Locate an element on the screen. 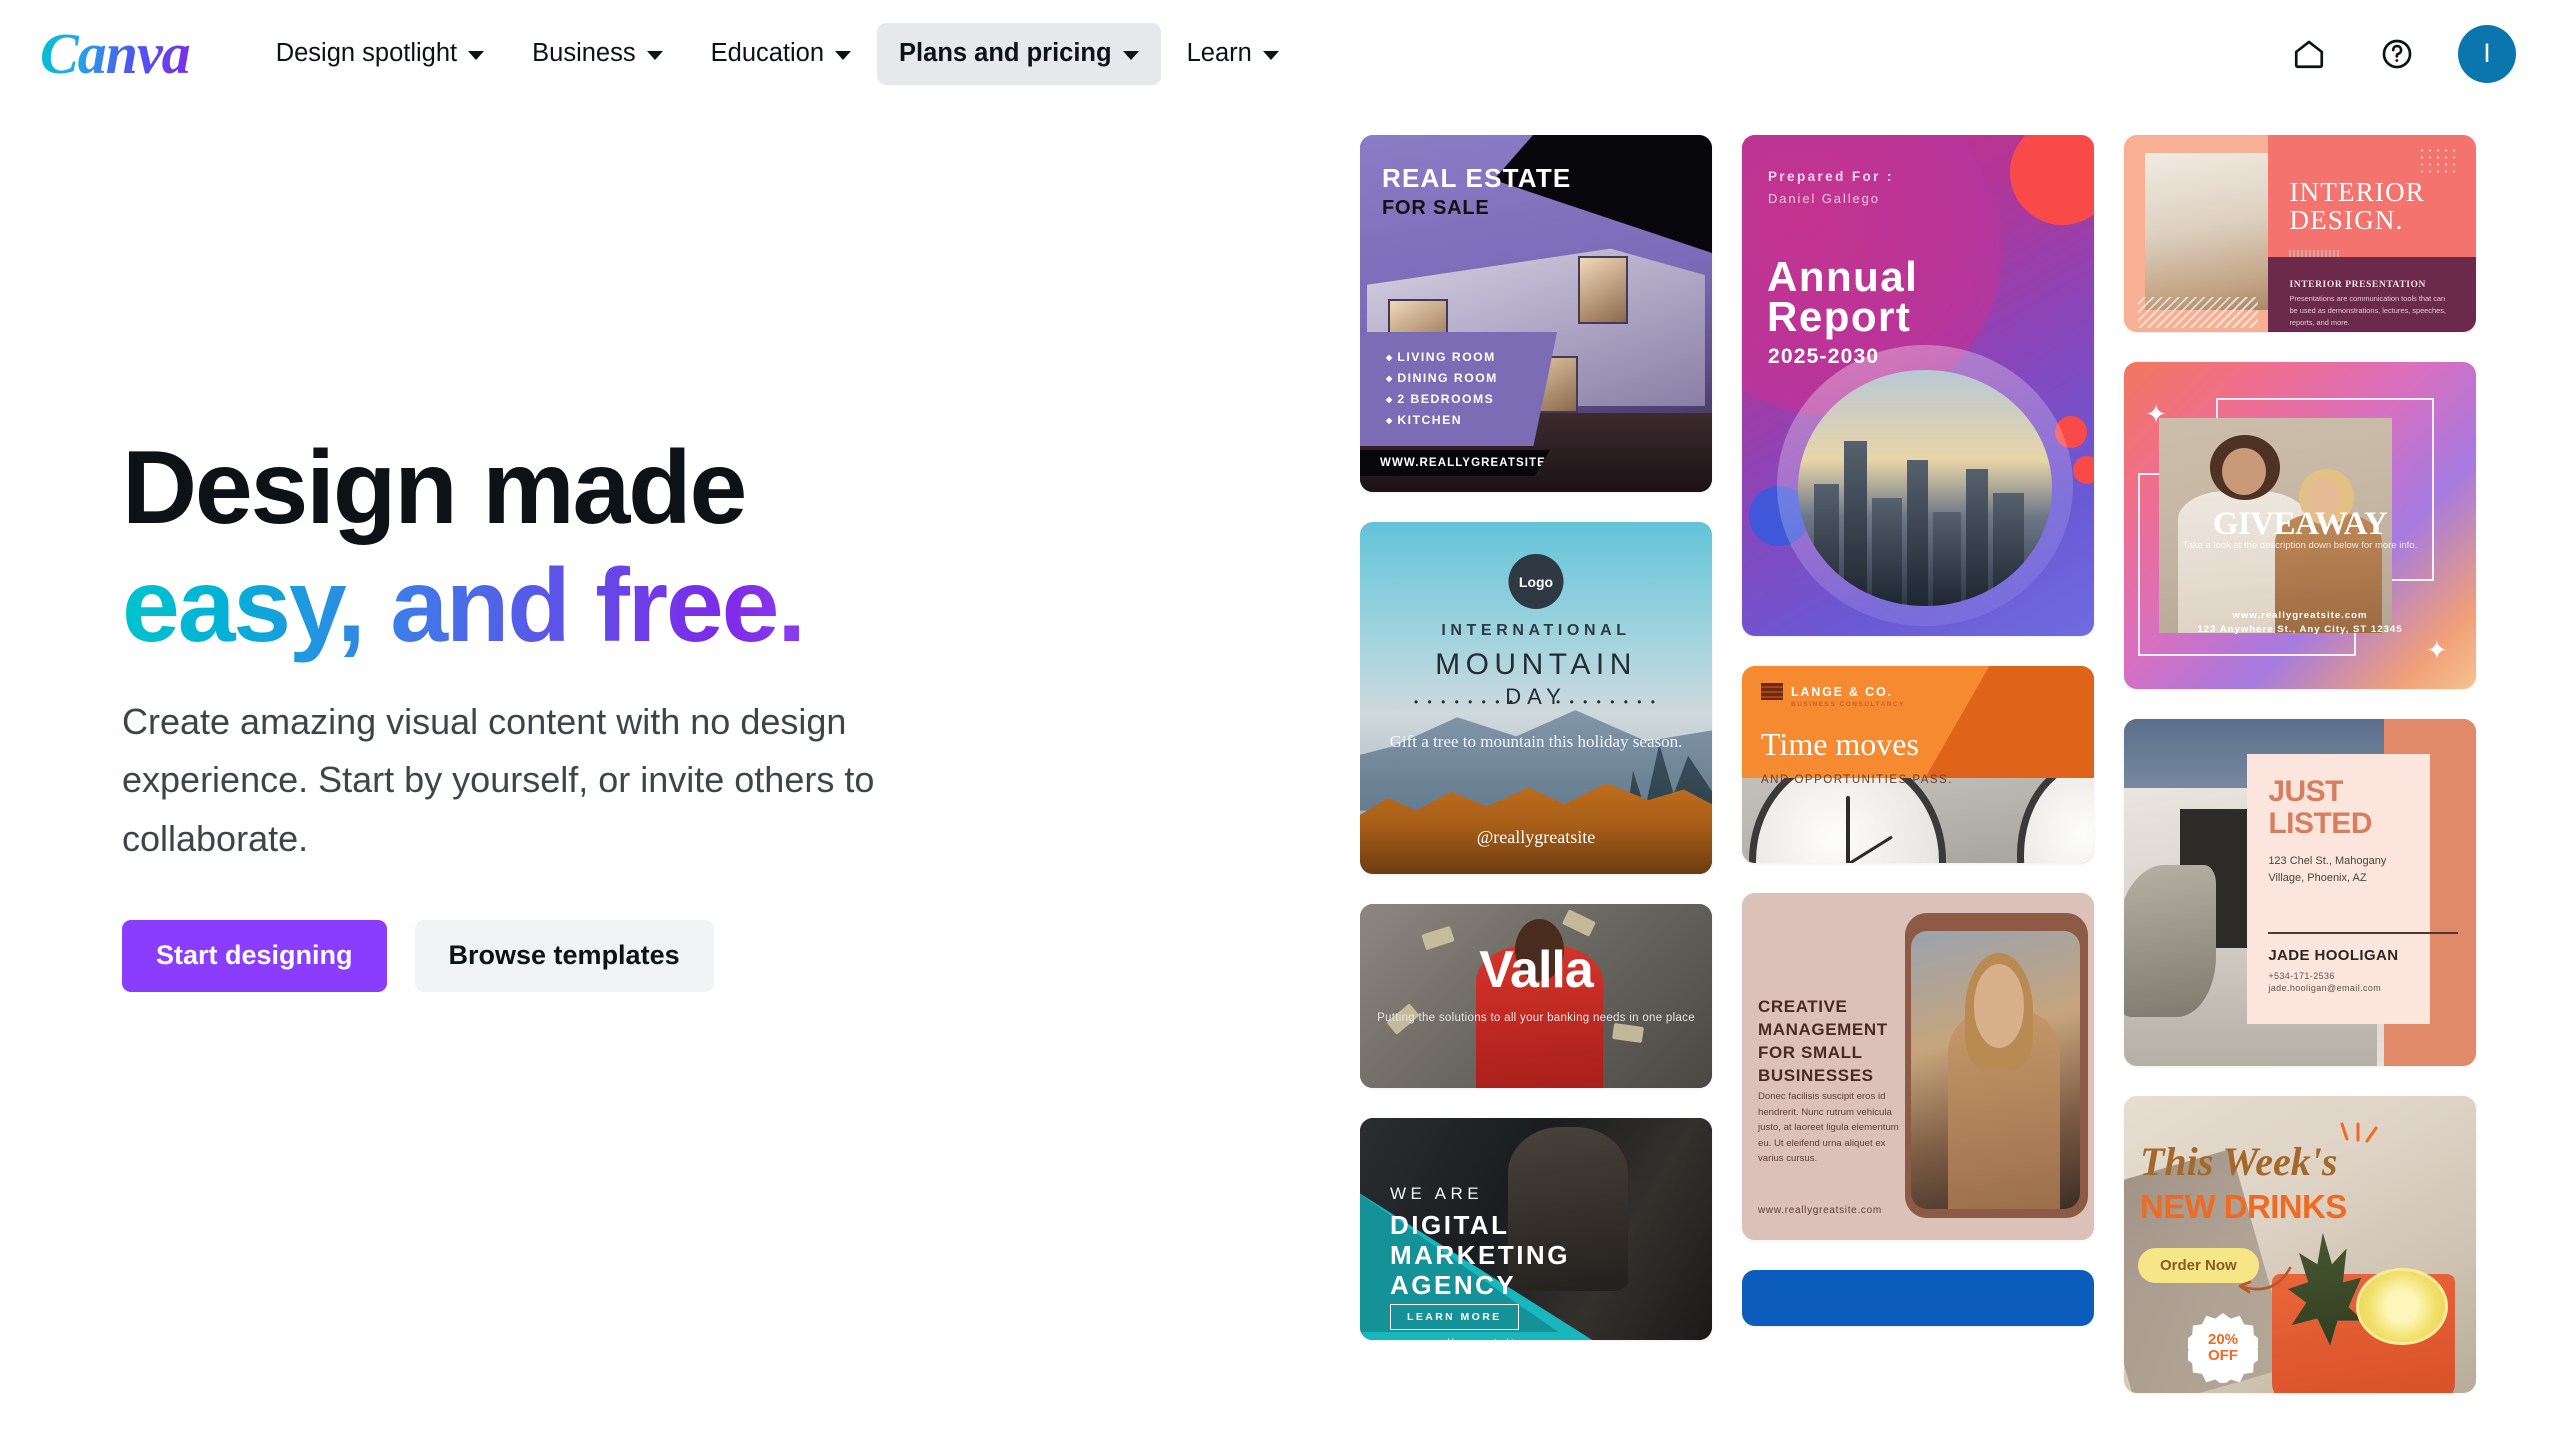  just-listed-agent-name: JADE HOOLIGAN is located at coordinates (2333, 955).